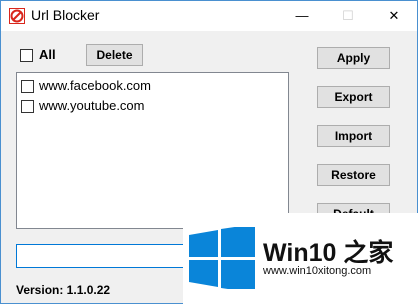 The height and width of the screenshot is (304, 418). Describe the element at coordinates (114, 55) in the screenshot. I see `delete-button: Delete` at that location.